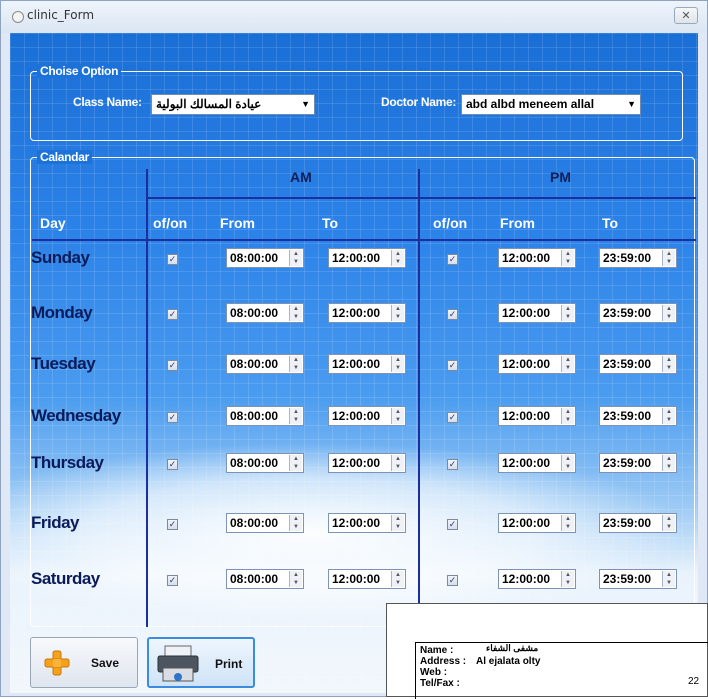  I want to click on column-pm-to: To, so click(610, 223).